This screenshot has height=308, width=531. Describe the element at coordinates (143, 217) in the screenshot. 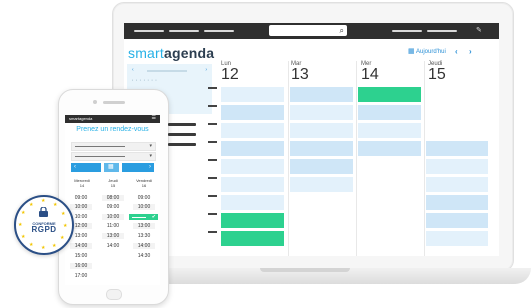

I see `selected-time-slot: ✔` at that location.